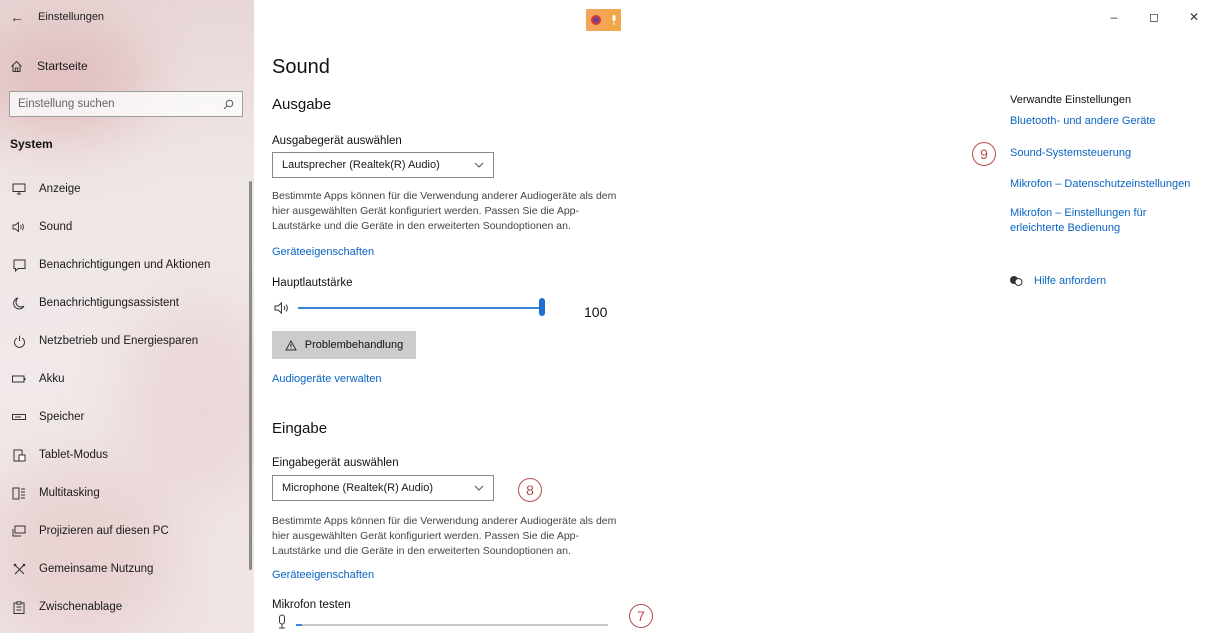 The width and height of the screenshot is (1214, 633). What do you see at coordinates (127, 417) in the screenshot?
I see `sidebar-item-speicher: Speicher` at bounding box center [127, 417].